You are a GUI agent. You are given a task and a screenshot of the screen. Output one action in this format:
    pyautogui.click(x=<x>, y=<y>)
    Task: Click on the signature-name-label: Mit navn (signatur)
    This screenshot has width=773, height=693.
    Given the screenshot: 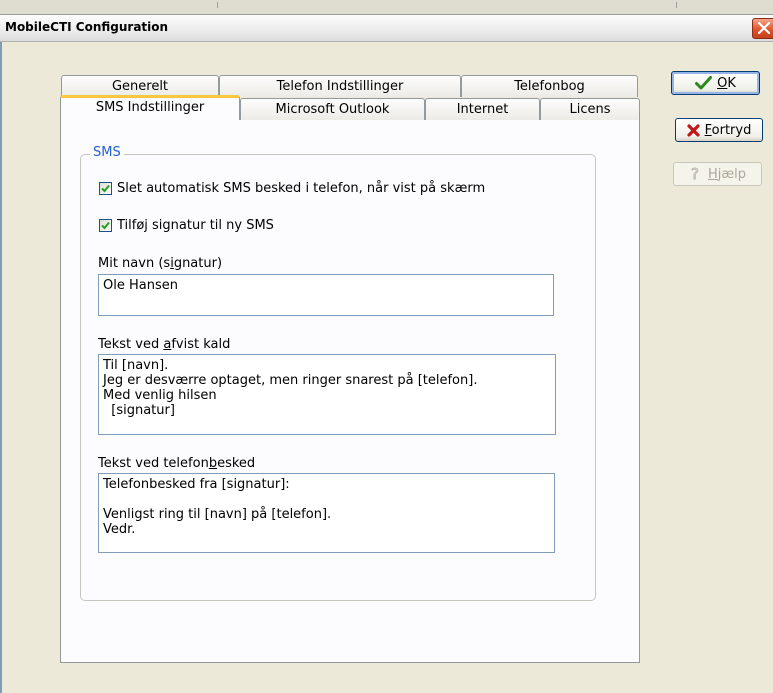 What is the action you would take?
    pyautogui.click(x=160, y=263)
    